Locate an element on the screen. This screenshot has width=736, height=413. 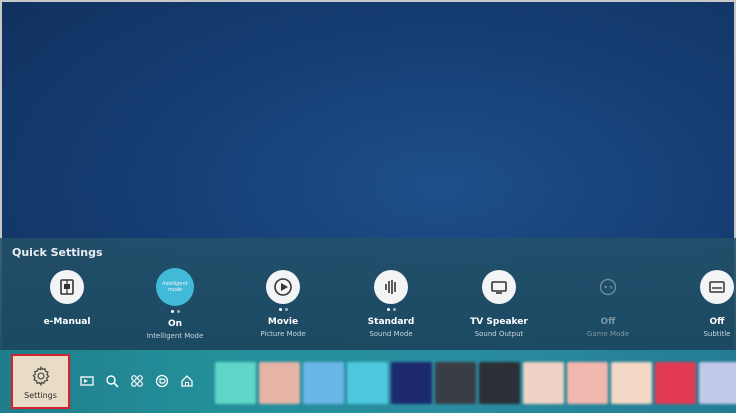
quick-setting-value: TV Speaker is located at coordinates (499, 322).